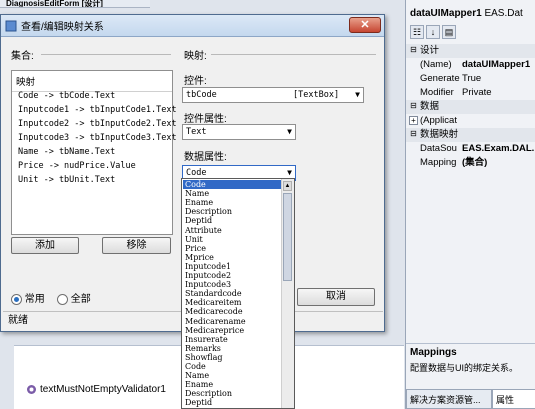 The height and width of the screenshot is (409, 535). What do you see at coordinates (234, 284) in the screenshot?
I see `dropdown-option: Inputcode3` at bounding box center [234, 284].